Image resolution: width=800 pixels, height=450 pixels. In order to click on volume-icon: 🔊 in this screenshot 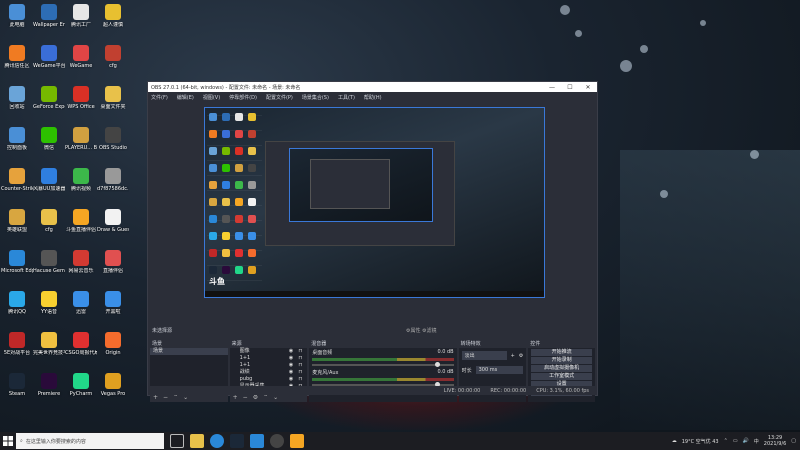, I will do `click(746, 441)`.